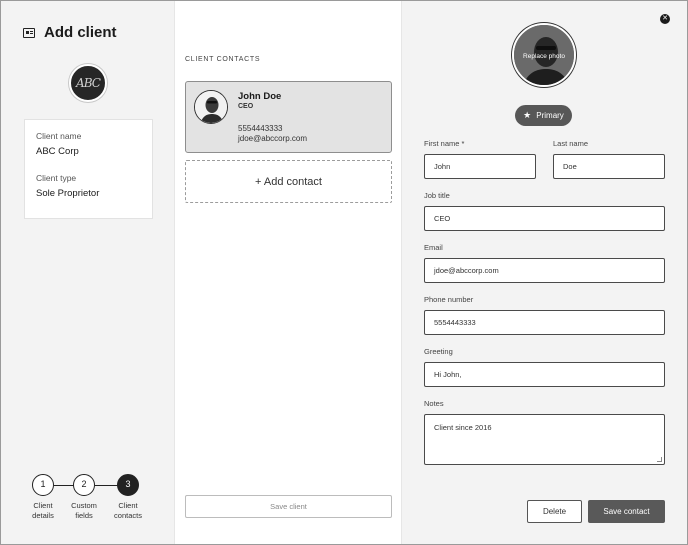  Describe the element at coordinates (128, 497) in the screenshot. I see `step-client-contacts: 3 Client contacts` at that location.